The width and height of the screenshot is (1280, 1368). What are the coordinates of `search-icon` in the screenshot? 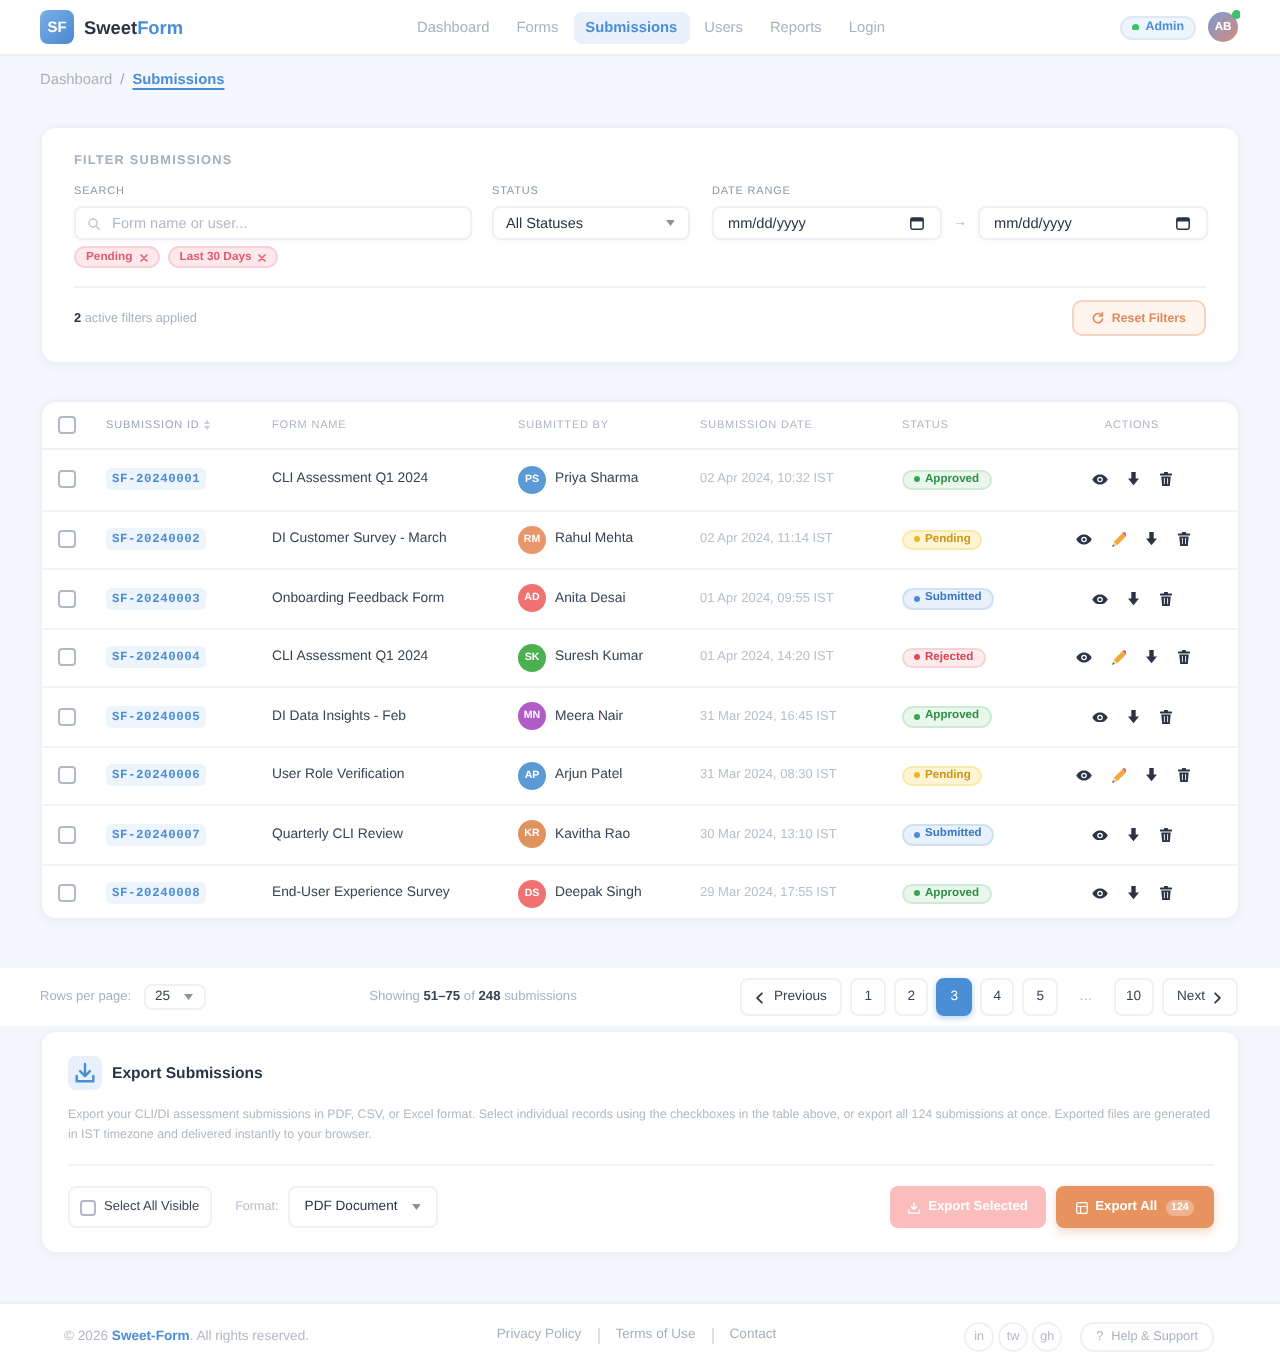 It's located at (94, 223).